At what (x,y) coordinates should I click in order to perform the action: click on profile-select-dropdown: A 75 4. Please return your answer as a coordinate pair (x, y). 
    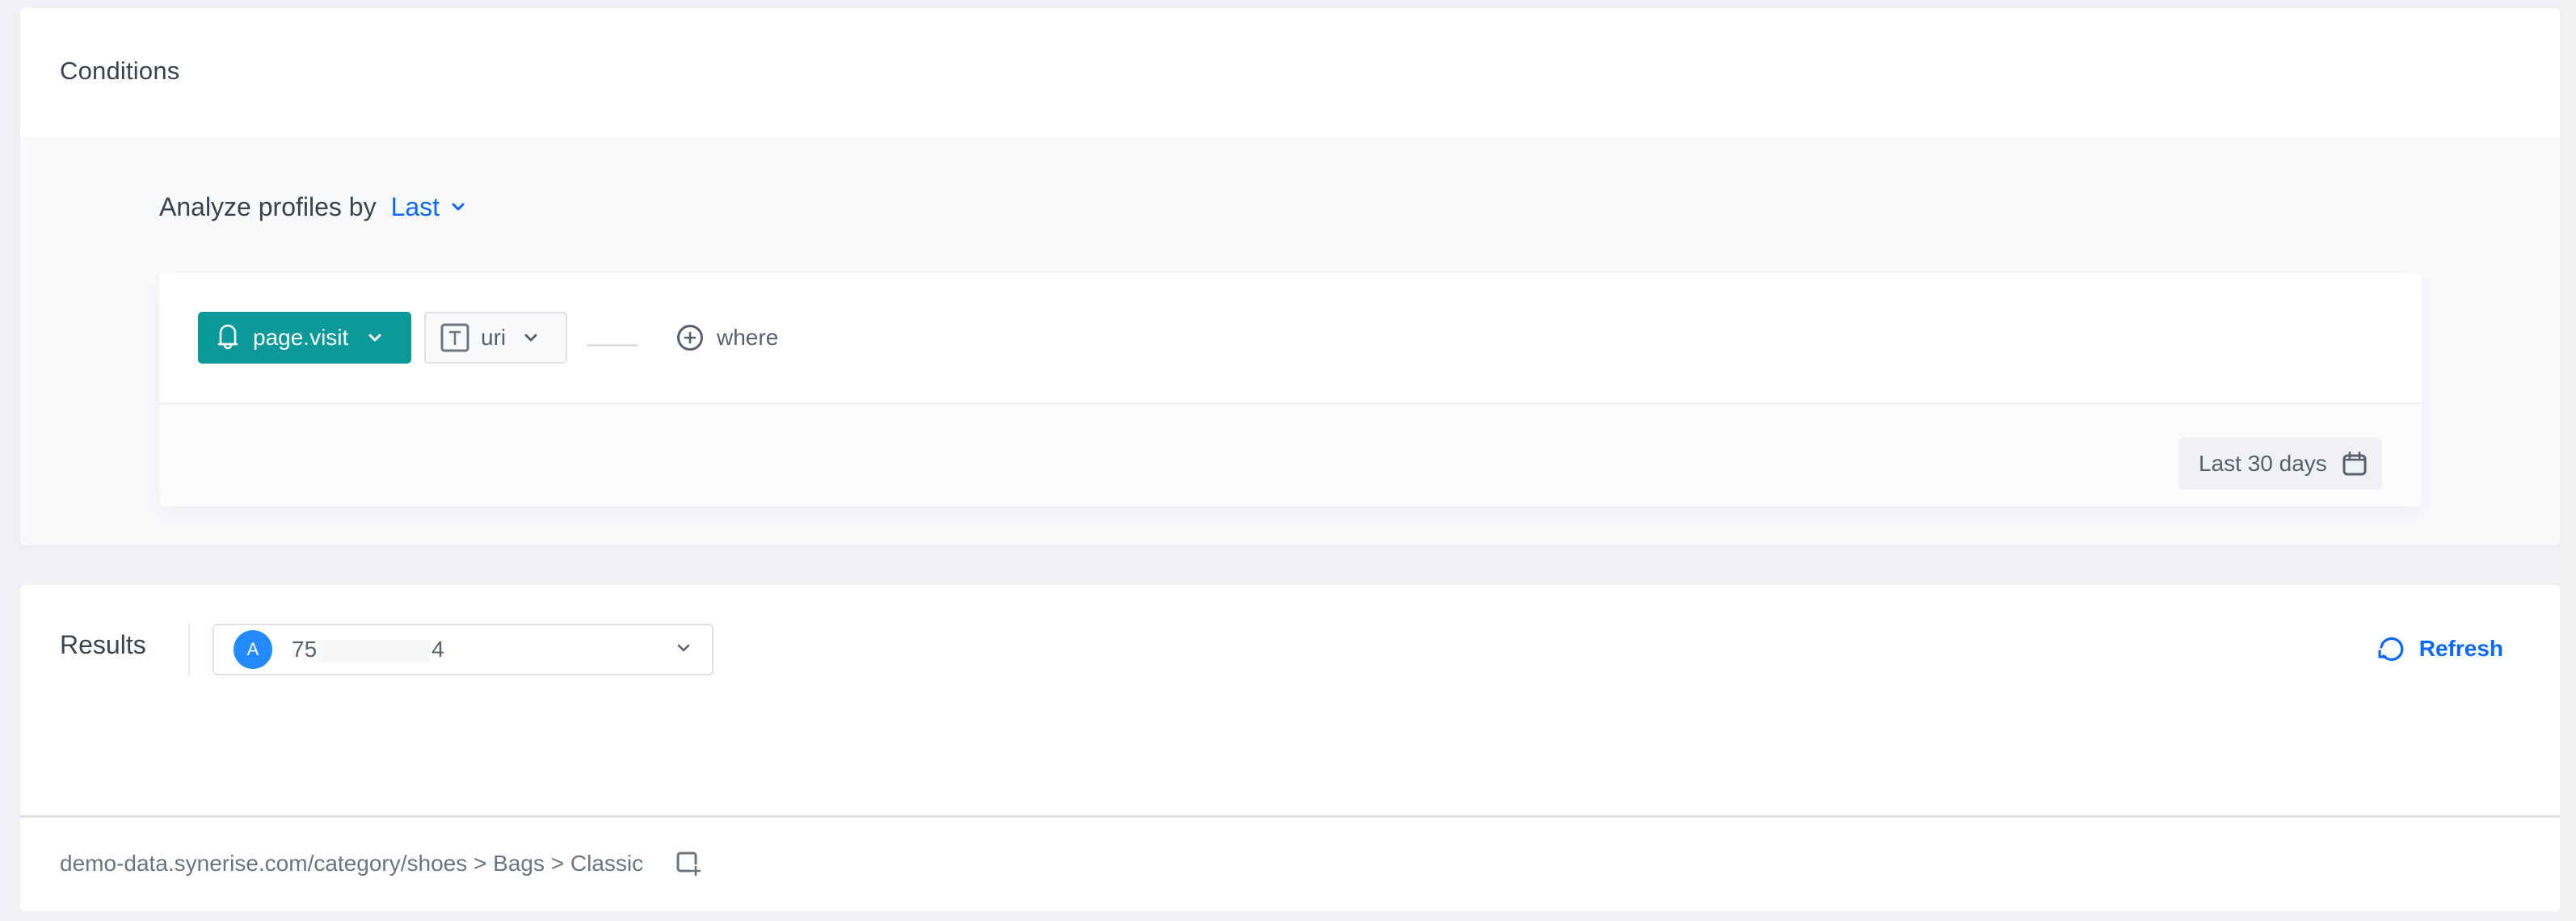
    Looking at the image, I should click on (463, 649).